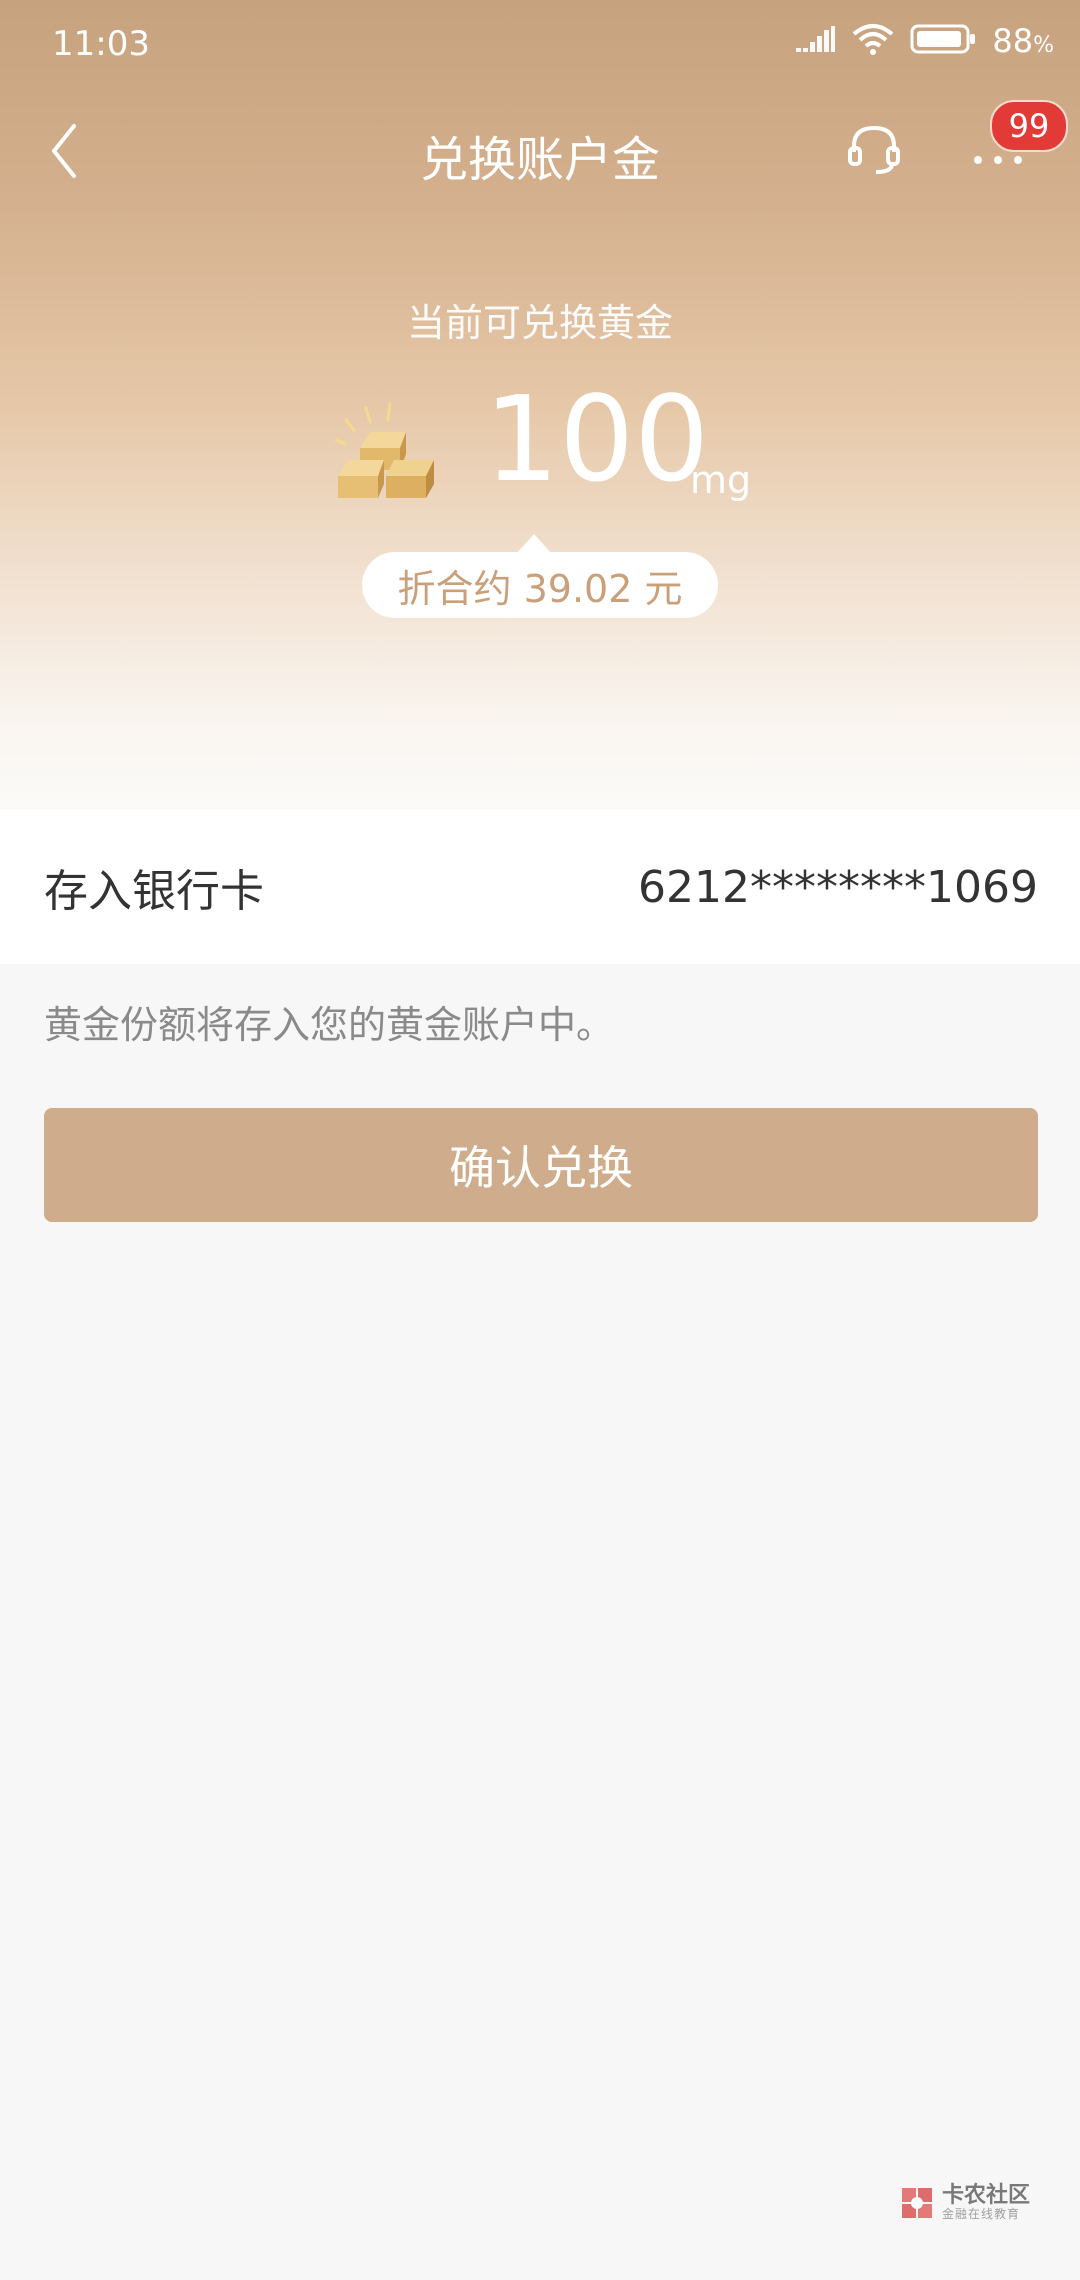 The width and height of the screenshot is (1080, 2280). I want to click on notification-badge: 99, so click(1029, 126).